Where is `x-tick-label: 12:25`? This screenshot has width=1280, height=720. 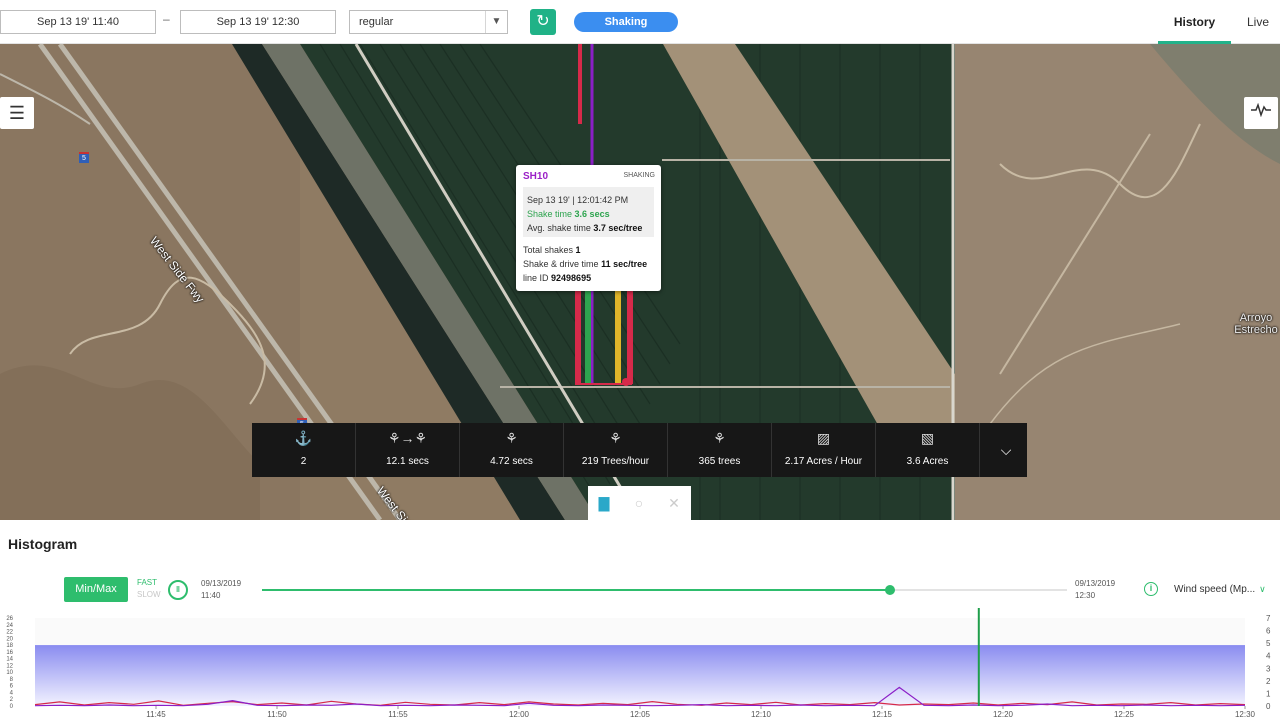 x-tick-label: 12:25 is located at coordinates (1124, 714).